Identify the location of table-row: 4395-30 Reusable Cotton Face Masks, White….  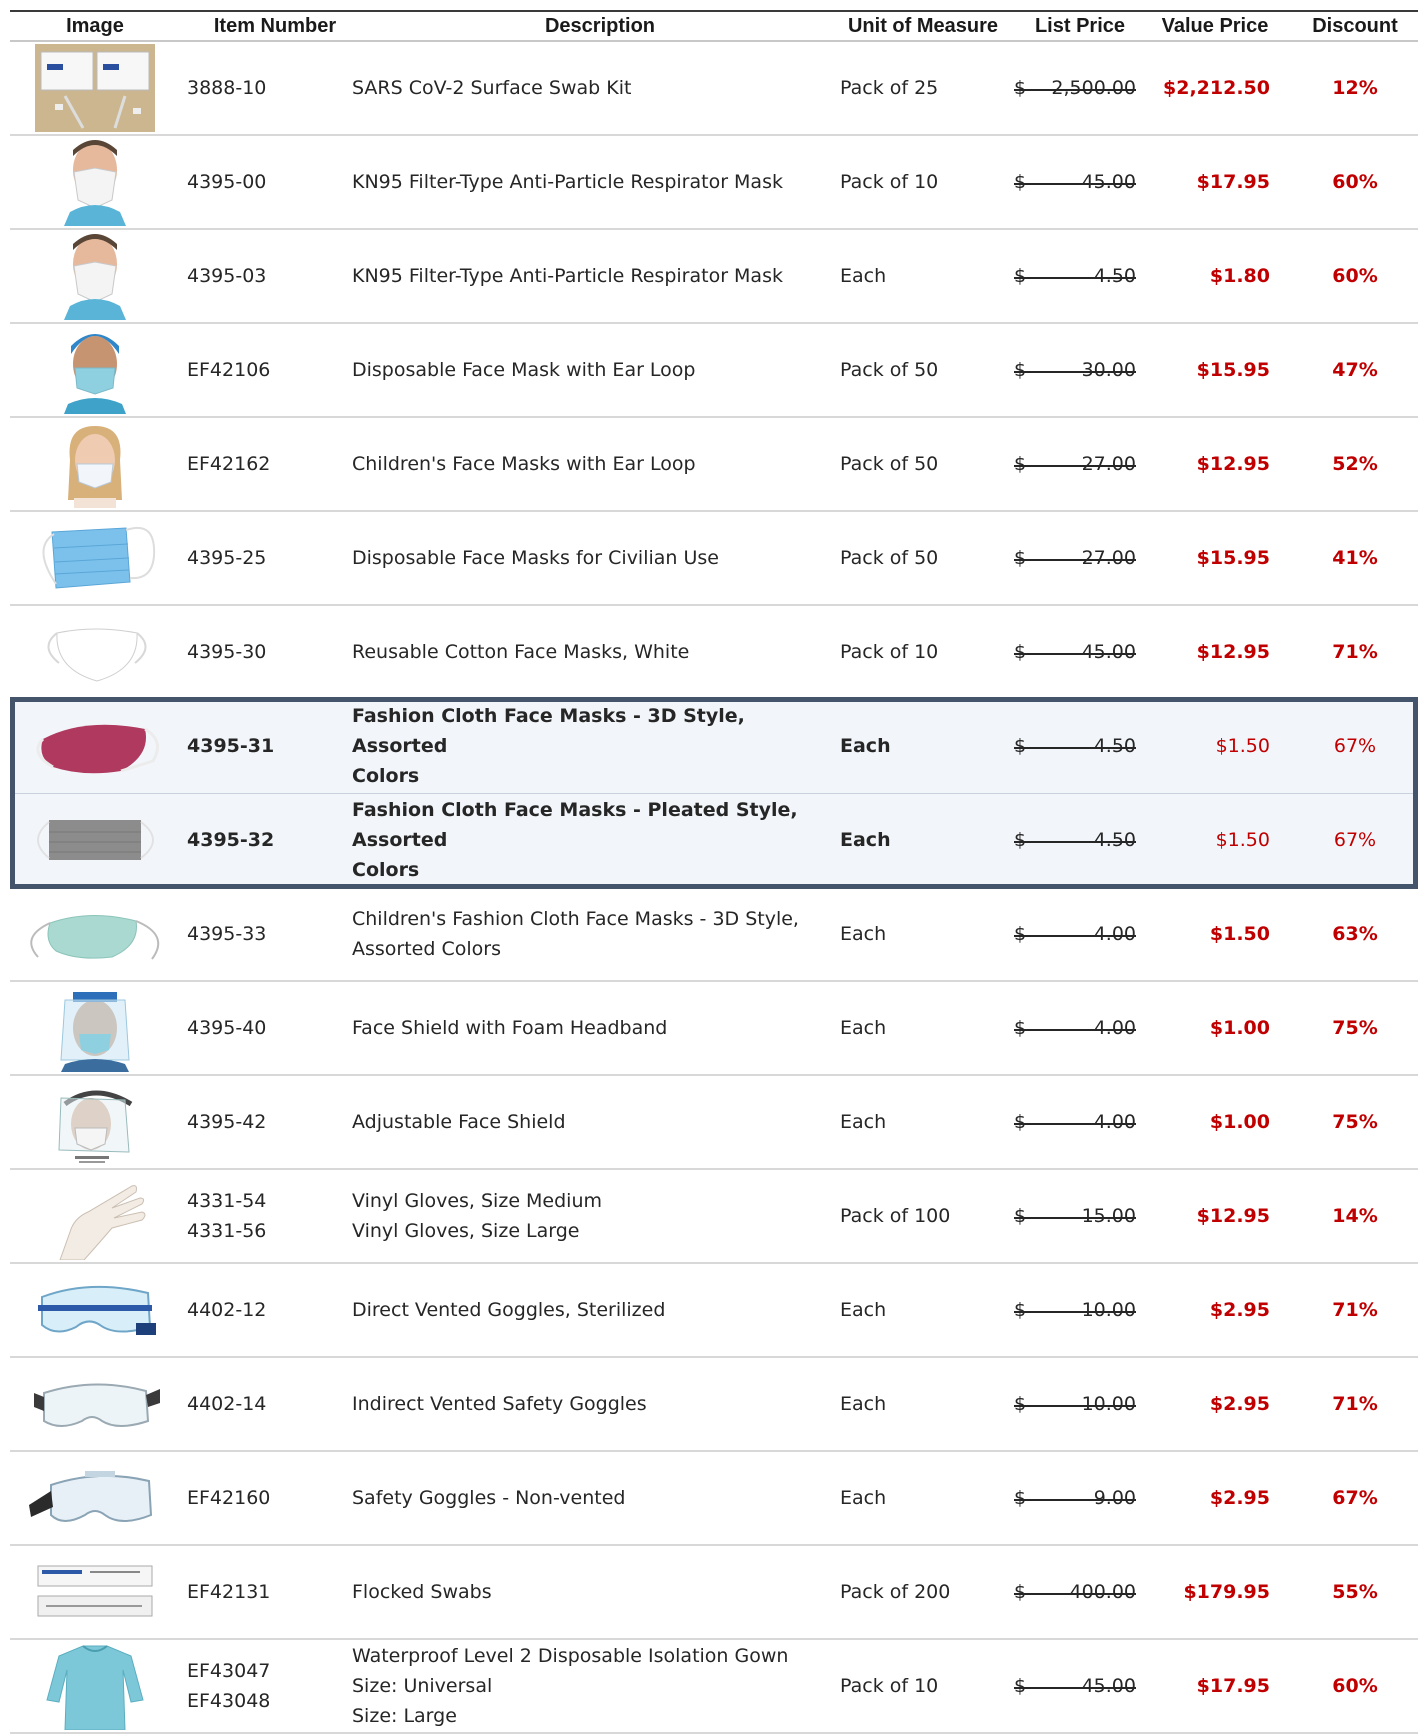
(714, 653).